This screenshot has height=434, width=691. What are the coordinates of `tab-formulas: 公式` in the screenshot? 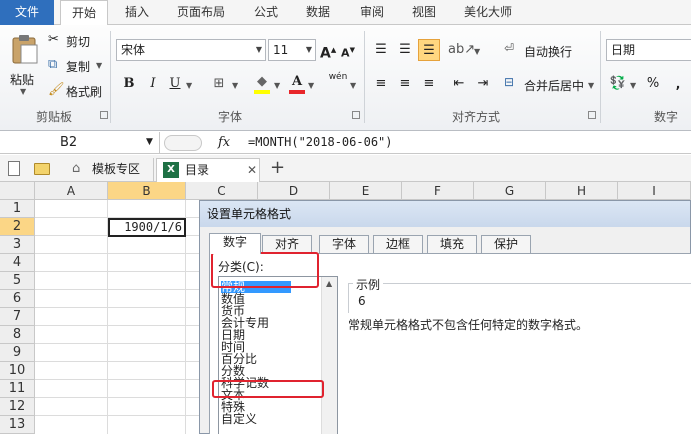 It's located at (266, 12).